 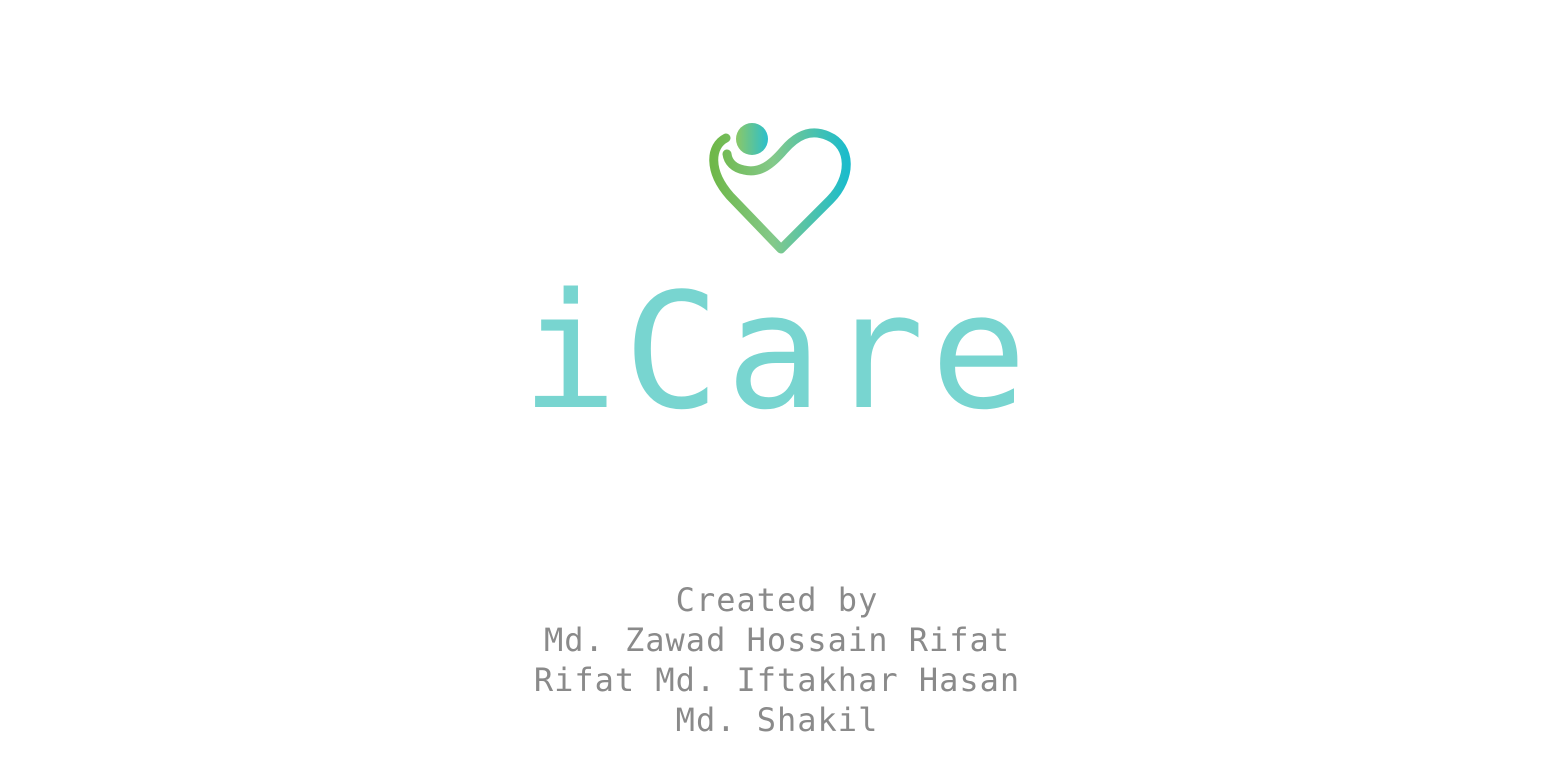 What do you see at coordinates (777, 600) in the screenshot?
I see `credits-heading: Created by` at bounding box center [777, 600].